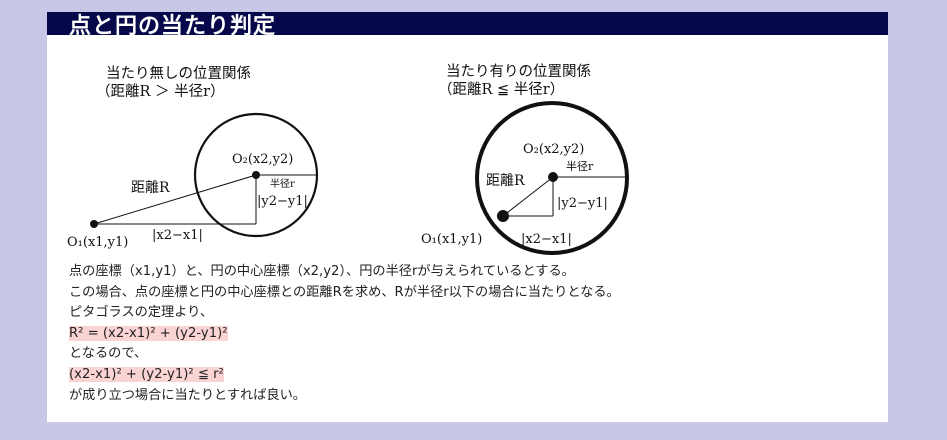 Image resolution: width=947 pixels, height=440 pixels. Describe the element at coordinates (108, 354) in the screenshot. I see `desc-line-4: となるので、` at that location.